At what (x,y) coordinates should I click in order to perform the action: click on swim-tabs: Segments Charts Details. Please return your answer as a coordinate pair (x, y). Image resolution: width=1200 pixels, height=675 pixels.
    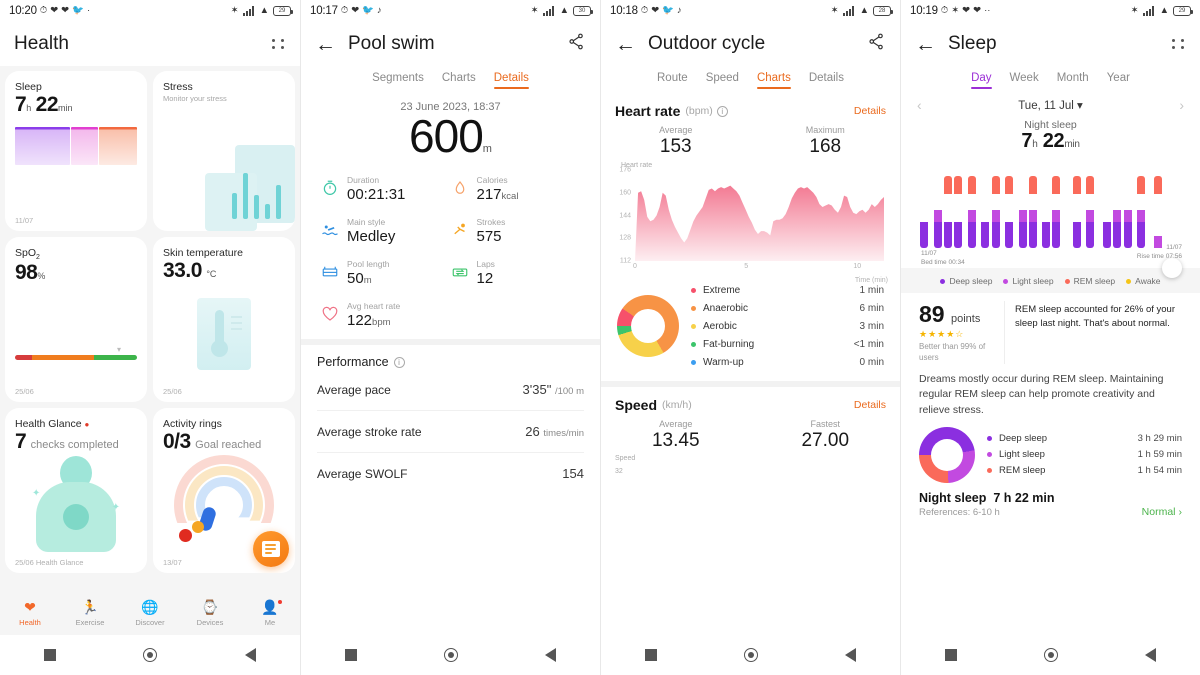
    Looking at the image, I should click on (450, 79).